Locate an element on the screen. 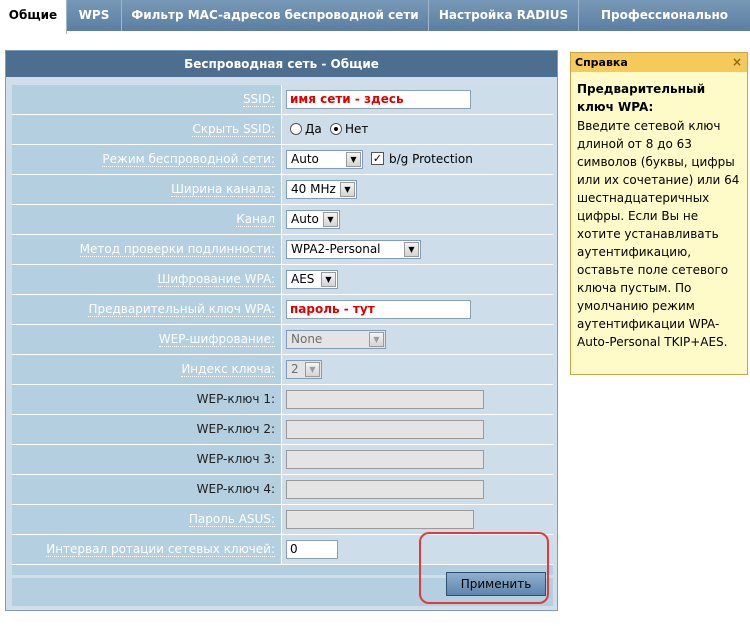 This screenshot has width=750, height=626. channel-width-value: 40 MHz is located at coordinates (313, 189).